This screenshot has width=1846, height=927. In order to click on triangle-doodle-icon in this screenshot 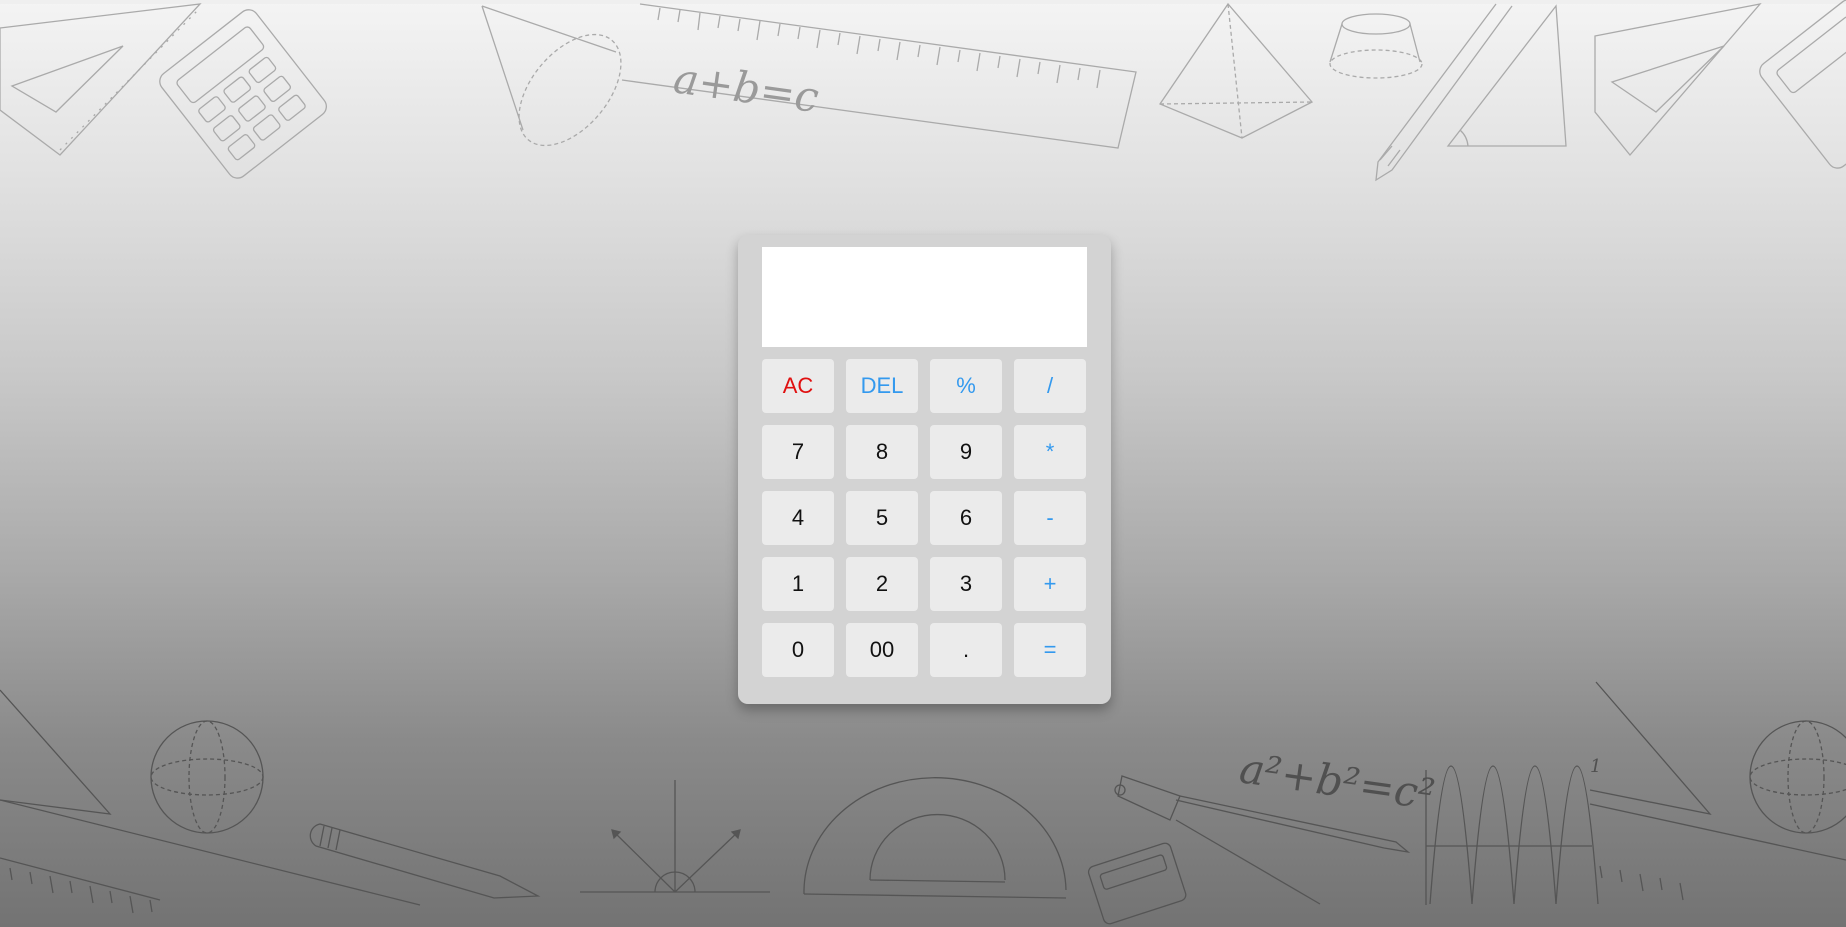, I will do `click(1506, 75)`.